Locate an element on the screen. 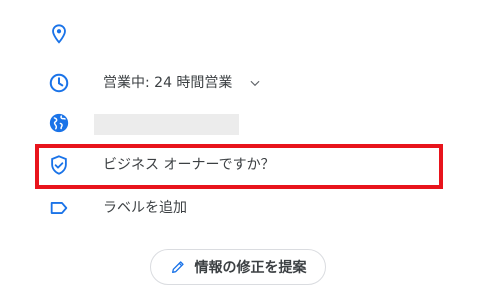 Image resolution: width=477 pixels, height=299 pixels. hours-row: 営業中: 24 時間営業 is located at coordinates (238, 83).